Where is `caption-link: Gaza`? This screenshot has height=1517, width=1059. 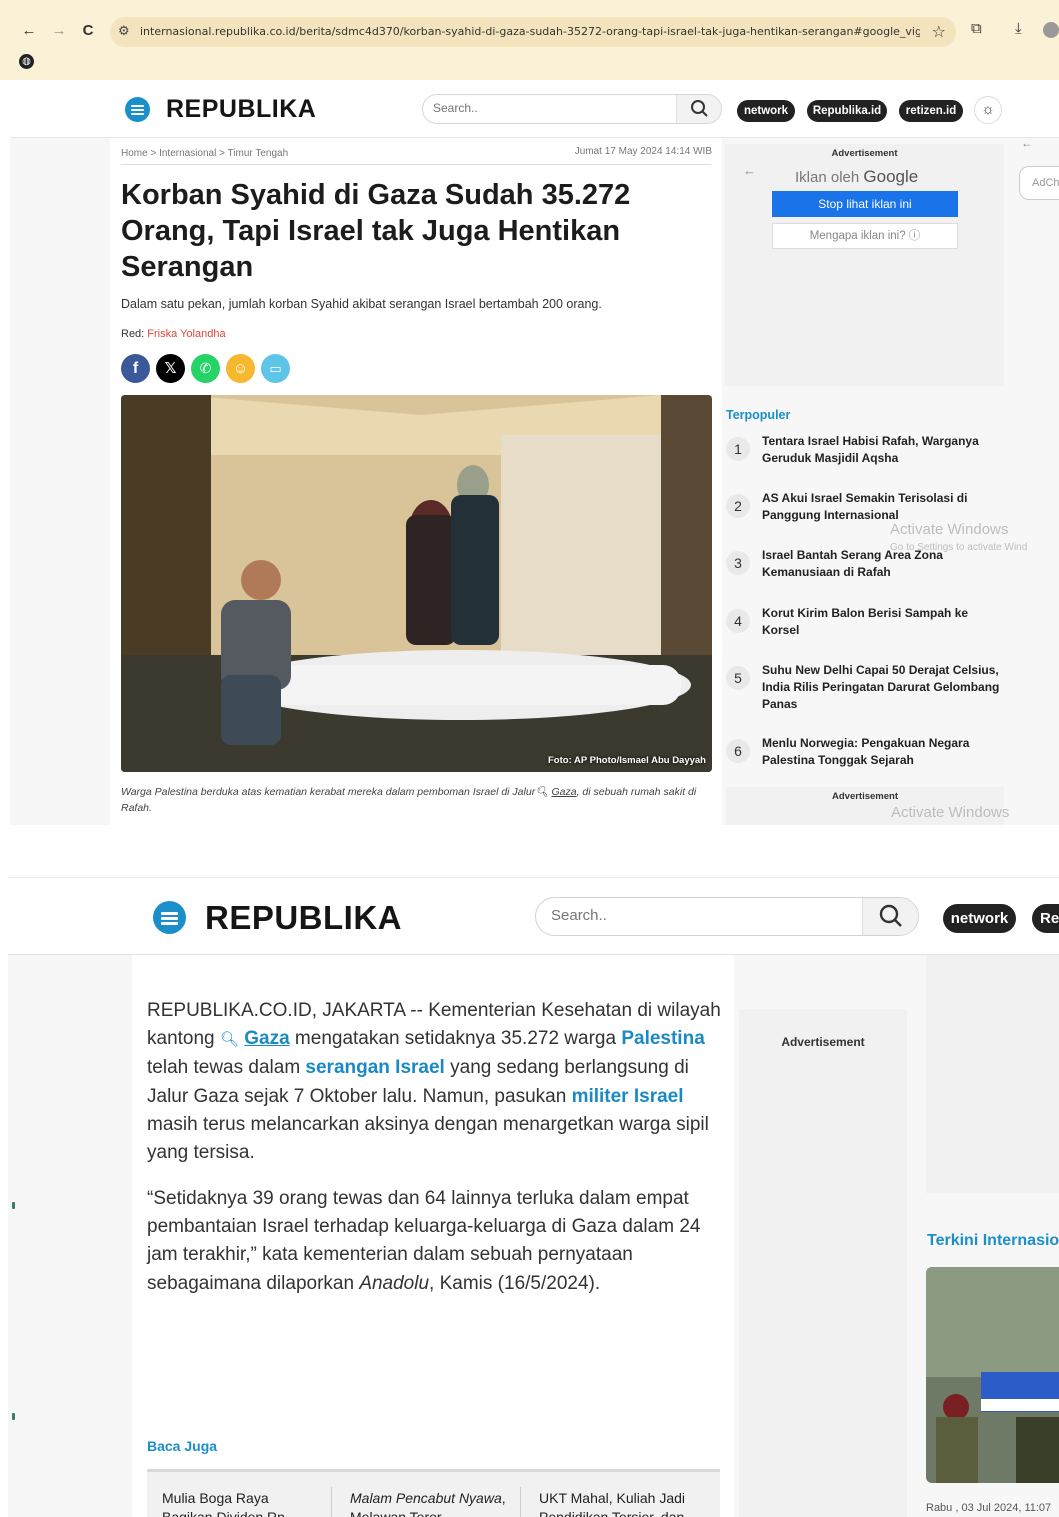 caption-link: Gaza is located at coordinates (563, 792).